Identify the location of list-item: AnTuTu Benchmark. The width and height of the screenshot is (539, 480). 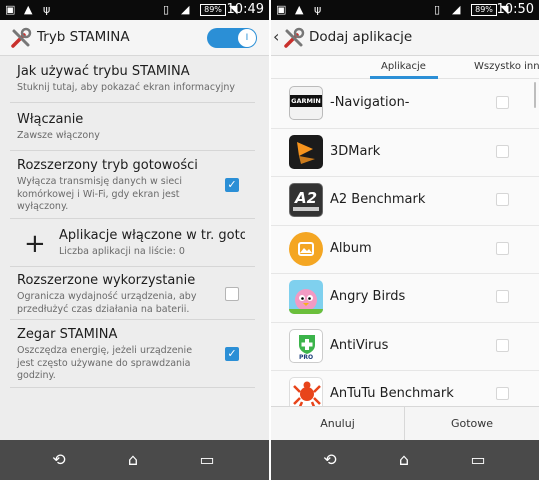
(405, 388).